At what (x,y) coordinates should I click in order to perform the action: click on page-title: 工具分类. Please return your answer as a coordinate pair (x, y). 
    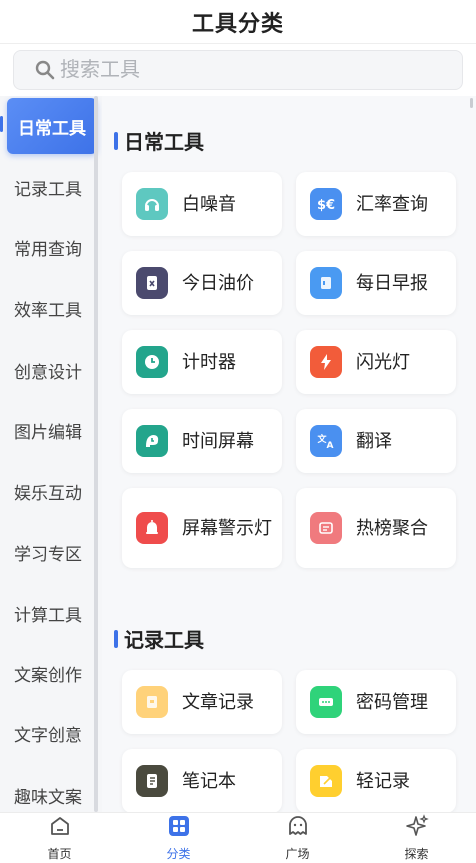
    Looking at the image, I should click on (237, 23).